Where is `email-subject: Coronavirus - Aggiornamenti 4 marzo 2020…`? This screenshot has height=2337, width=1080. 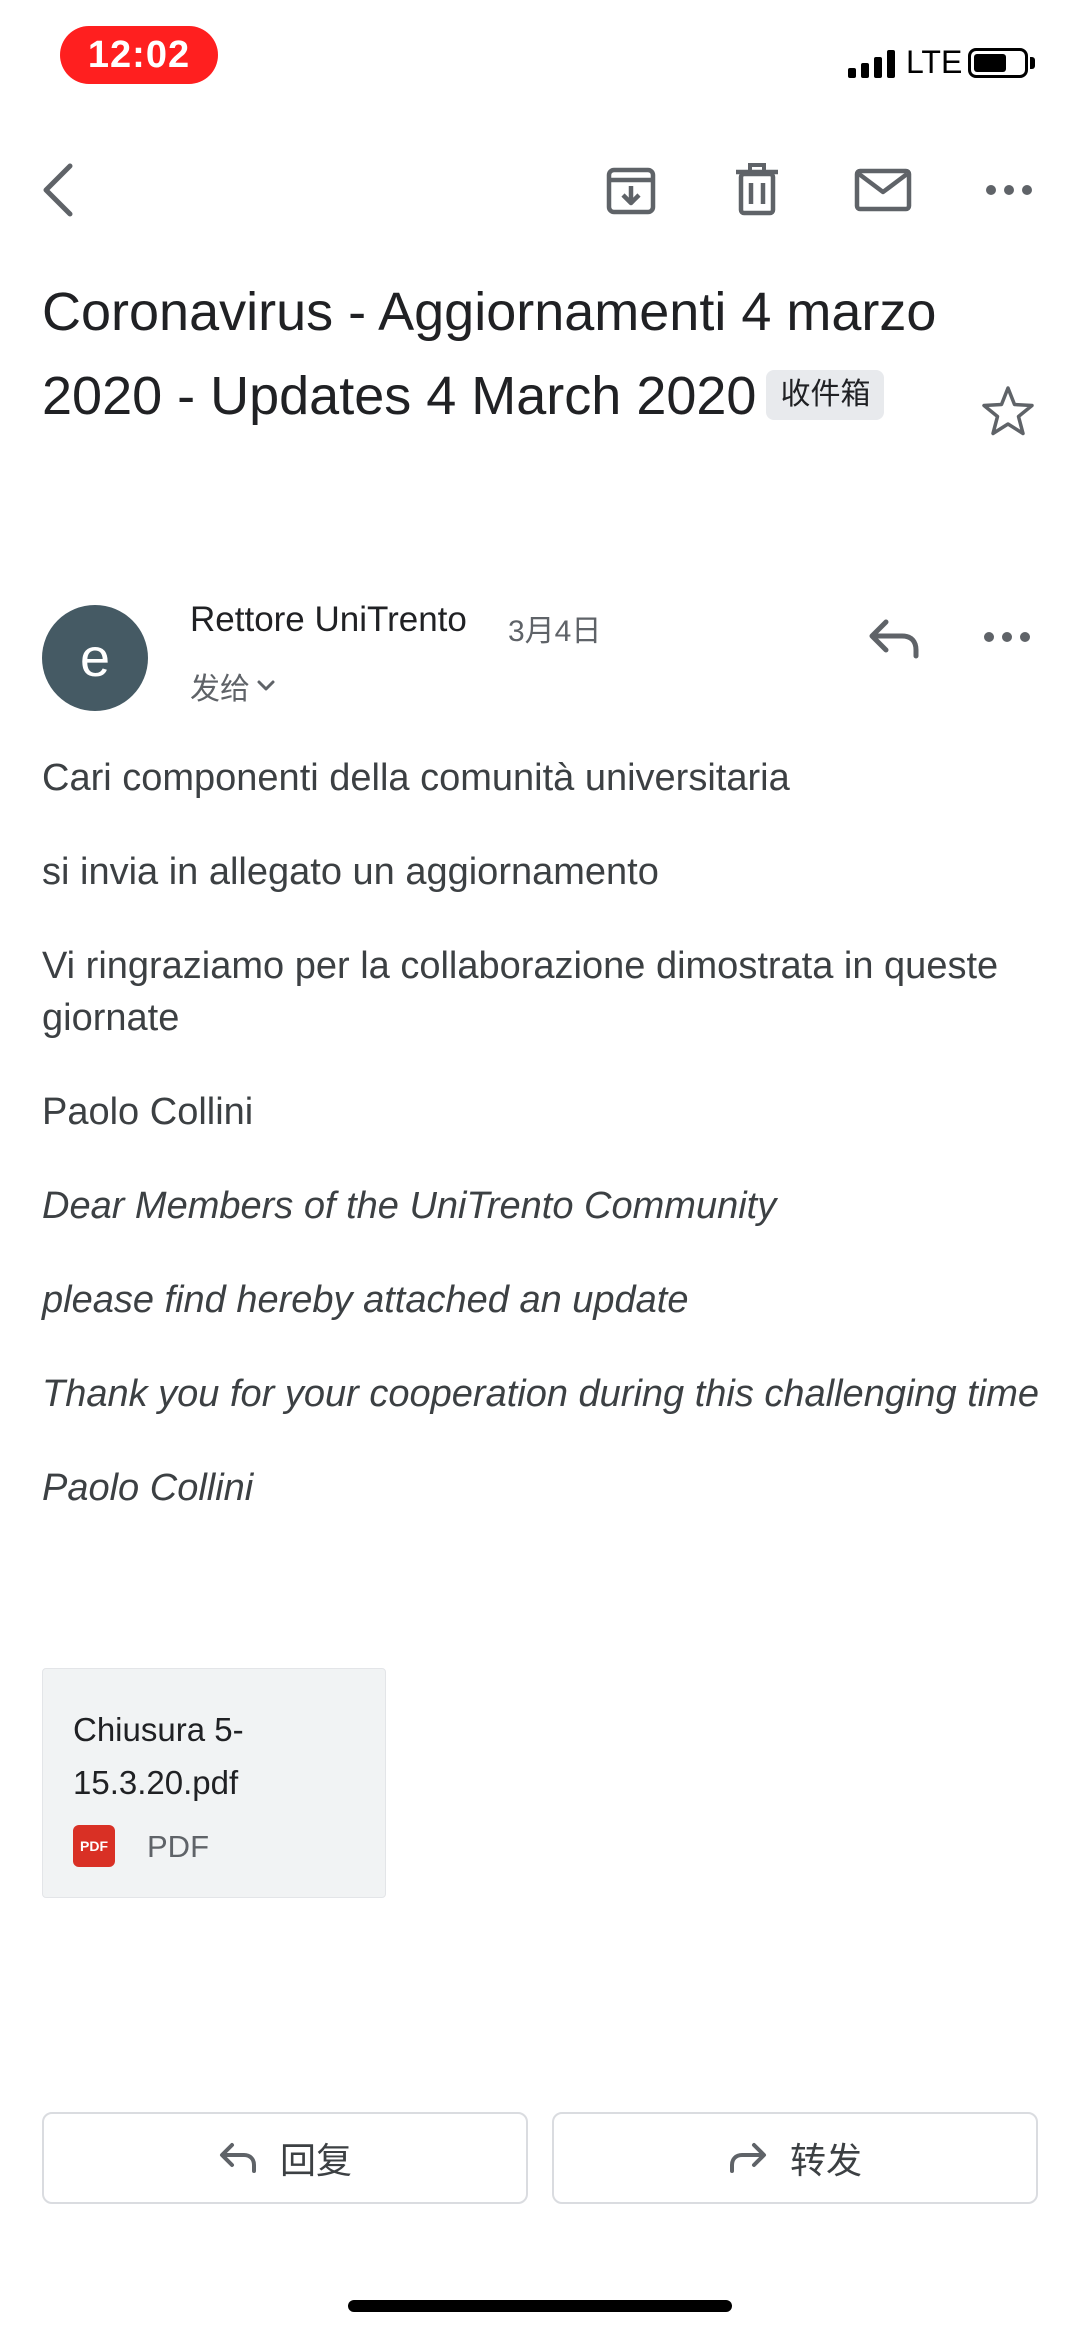 email-subject: Coronavirus - Aggiornamenti 4 marzo 2020… is located at coordinates (507, 354).